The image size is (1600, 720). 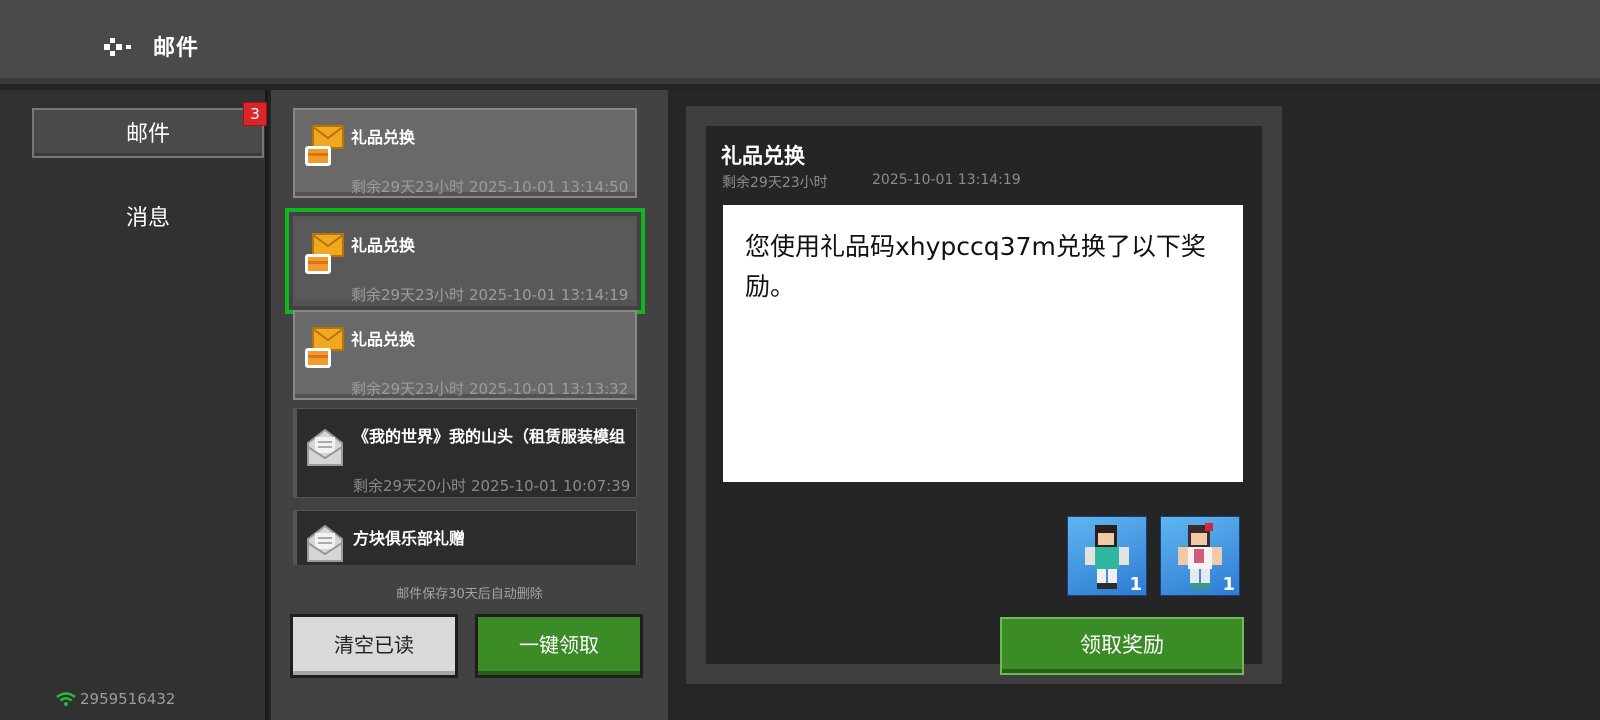 What do you see at coordinates (465, 261) in the screenshot?
I see `list-item: 礼品兑换 剩余29天23小时 2025-10-01 13:14:19` at bounding box center [465, 261].